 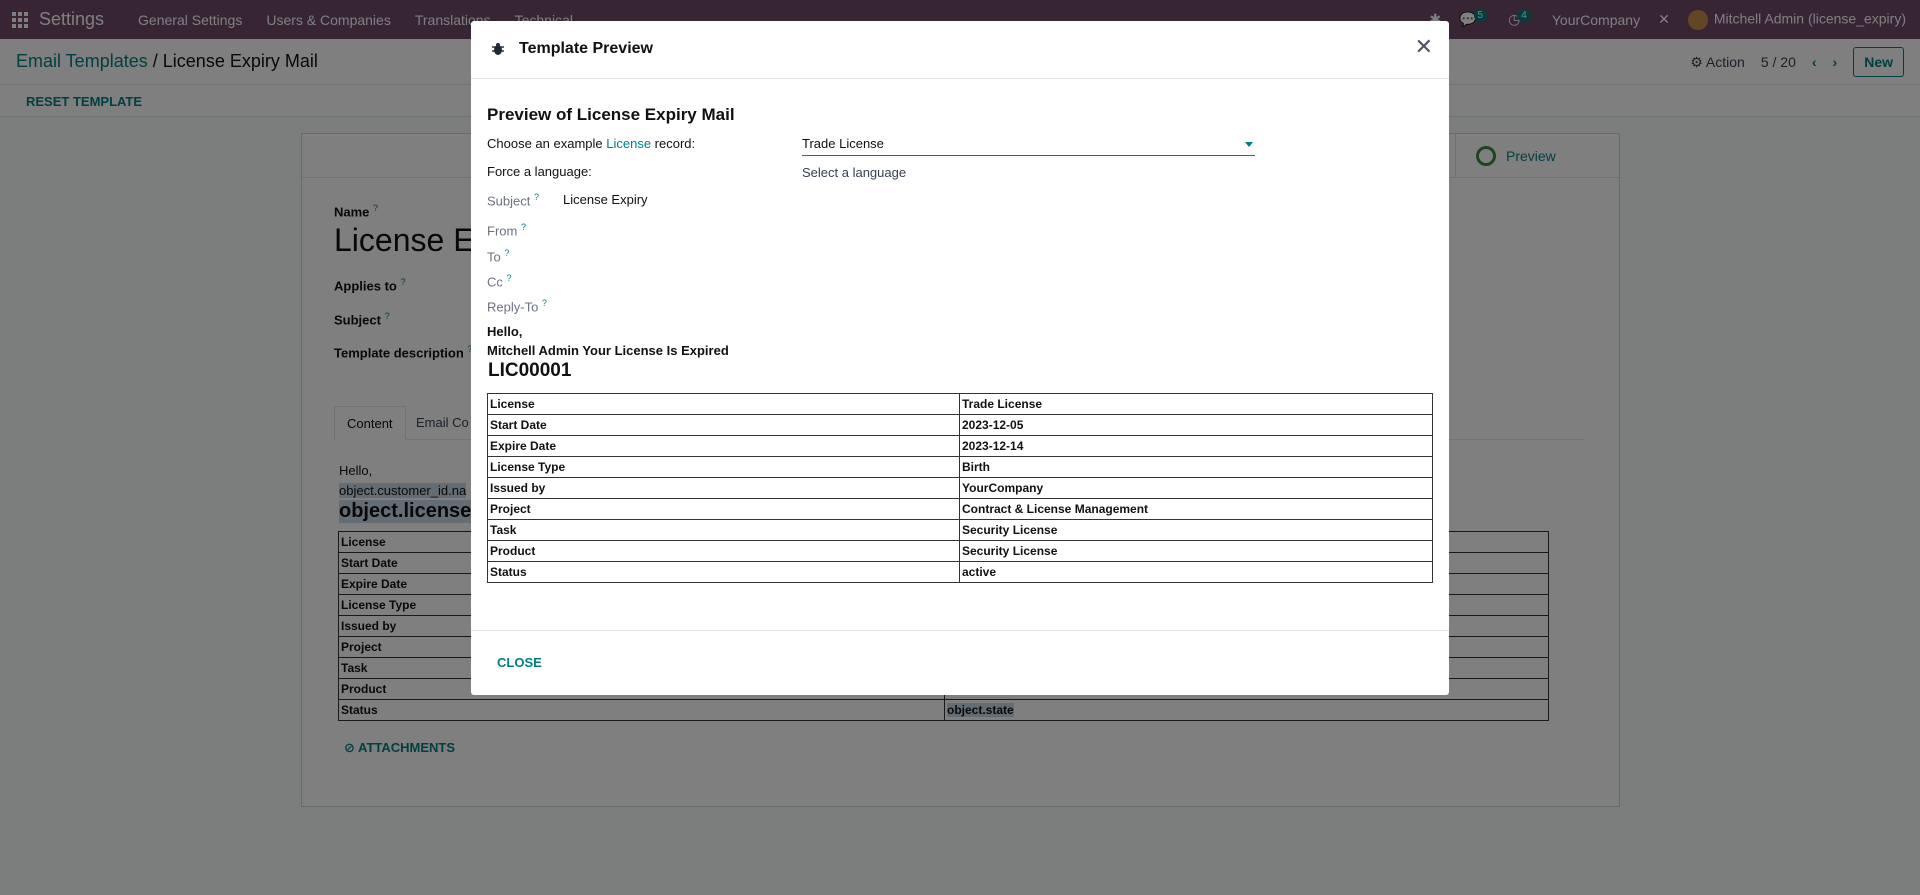 What do you see at coordinates (723, 509) in the screenshot?
I see `table-cell: Project` at bounding box center [723, 509].